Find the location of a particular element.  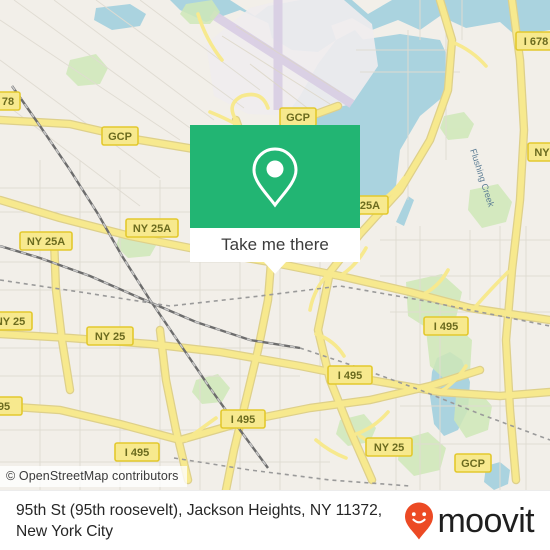

shield-i-278-clipped: 78 is located at coordinates (10, 101).